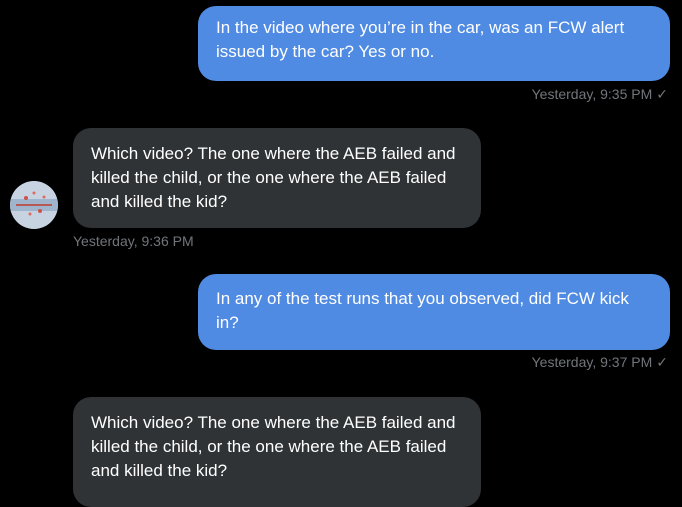 This screenshot has width=682, height=507. I want to click on message-timestamp: Yesterday, 9:36 PM, so click(133, 241).